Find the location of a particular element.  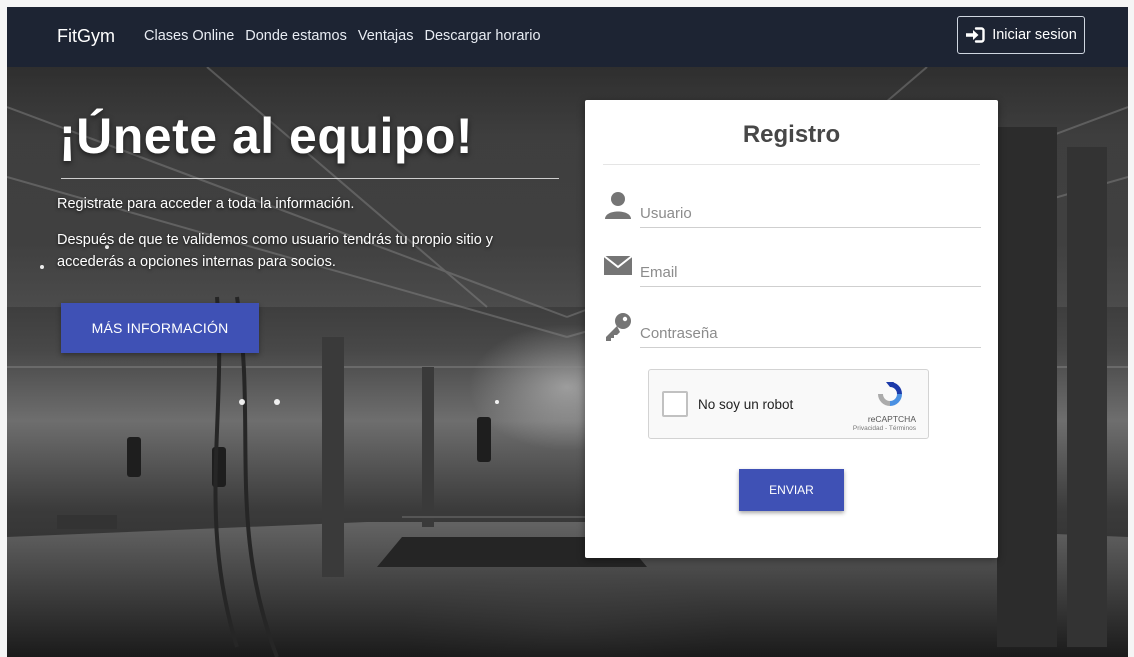

email-input is located at coordinates (810, 273).